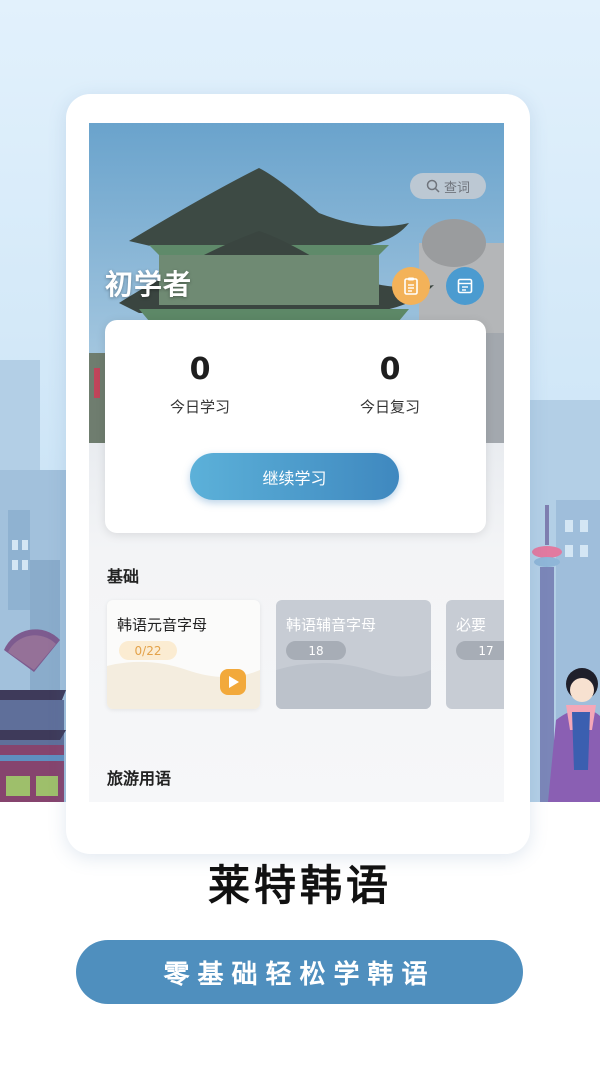 This screenshot has height=1067, width=600. What do you see at coordinates (299, 885) in the screenshot?
I see `brand-name: 莱特韩语` at bounding box center [299, 885].